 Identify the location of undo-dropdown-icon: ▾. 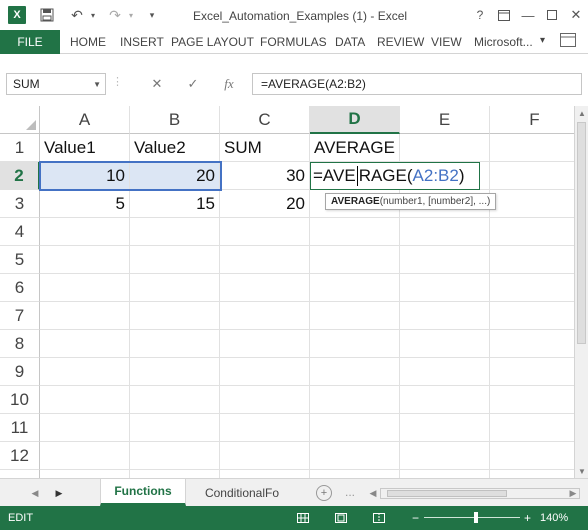
(93, 15).